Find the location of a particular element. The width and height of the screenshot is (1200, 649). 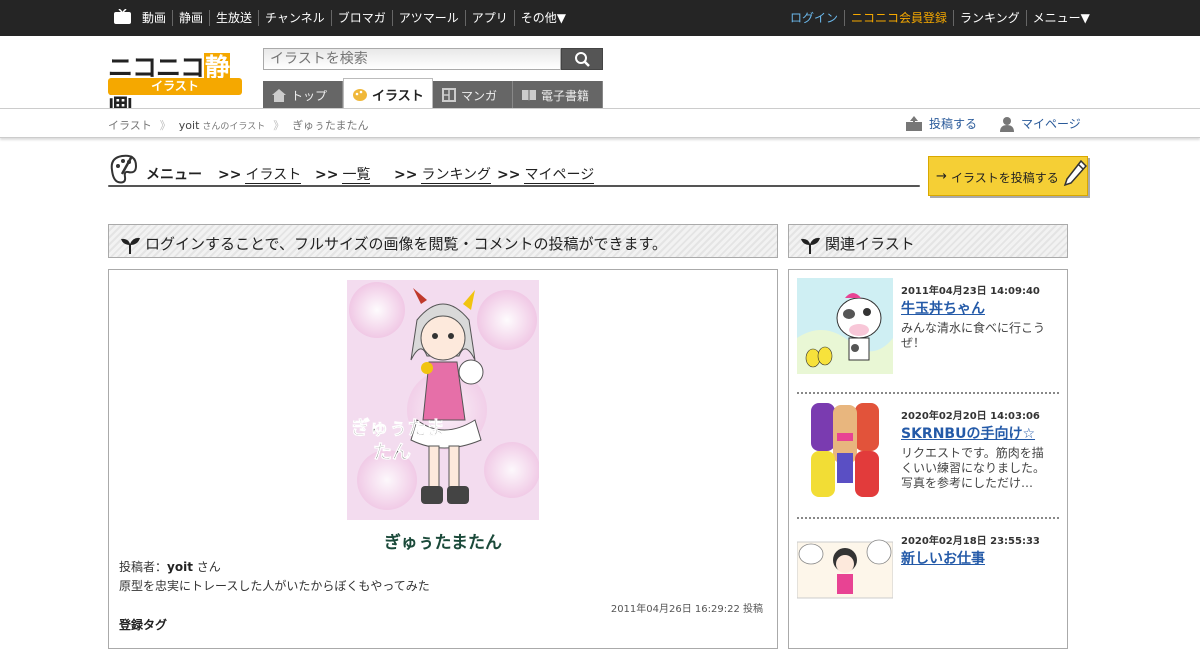

poster-name: yoit is located at coordinates (180, 567).